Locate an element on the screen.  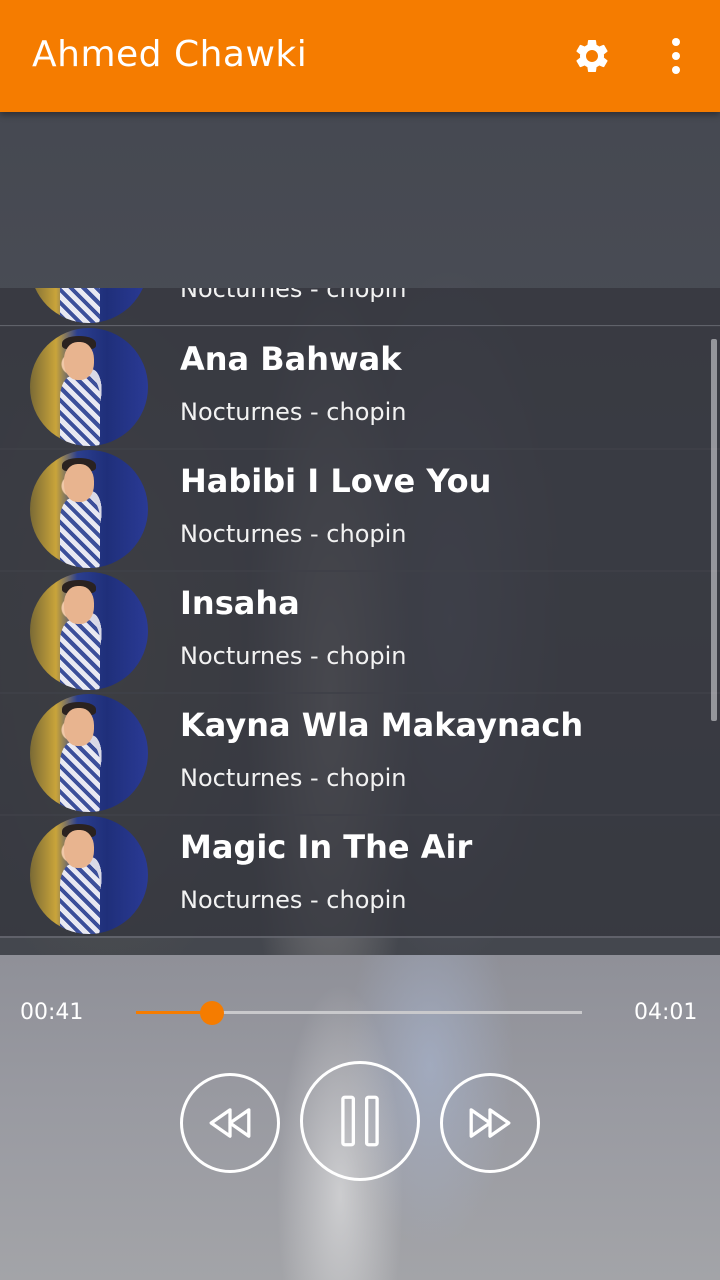
song-title: Kayna Wla Makaynach is located at coordinates (382, 725).